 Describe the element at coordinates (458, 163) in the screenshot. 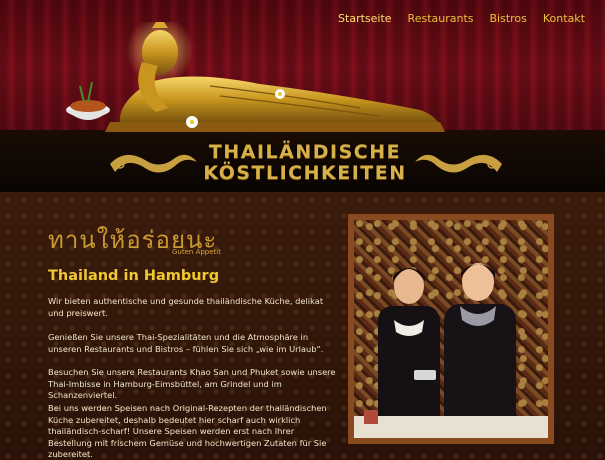

I see `right-ornament-icon` at that location.